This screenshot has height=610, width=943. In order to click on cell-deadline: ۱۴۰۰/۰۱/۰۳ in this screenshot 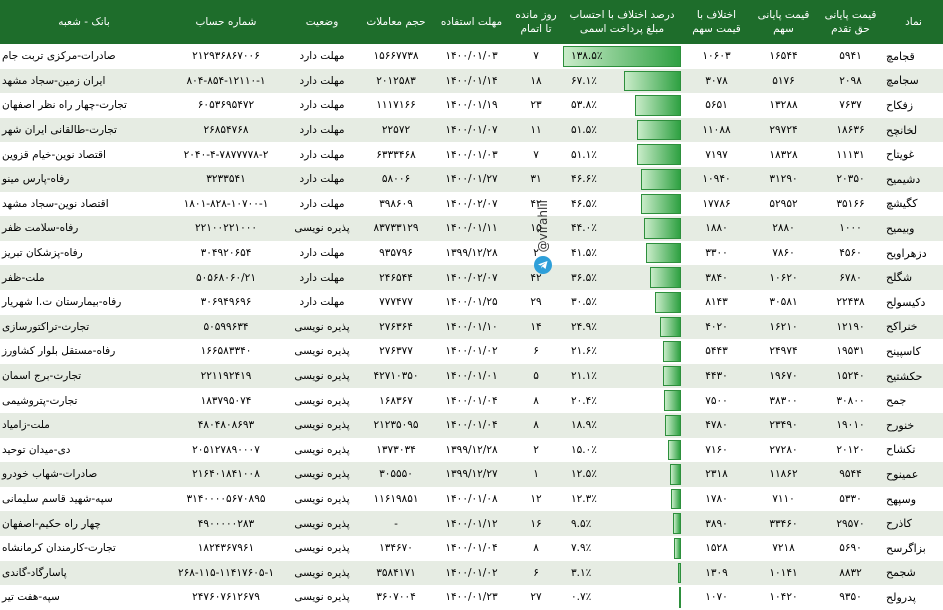, I will do `click(471, 154)`.